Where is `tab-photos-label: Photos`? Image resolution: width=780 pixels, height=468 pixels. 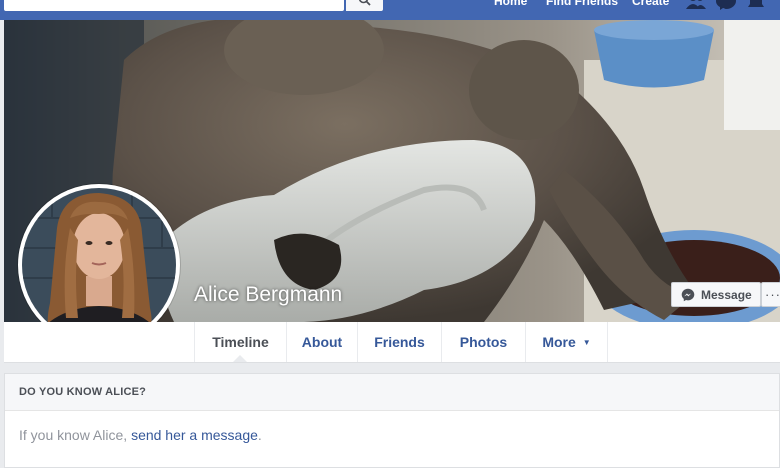
tab-photos-label: Photos is located at coordinates (483, 342).